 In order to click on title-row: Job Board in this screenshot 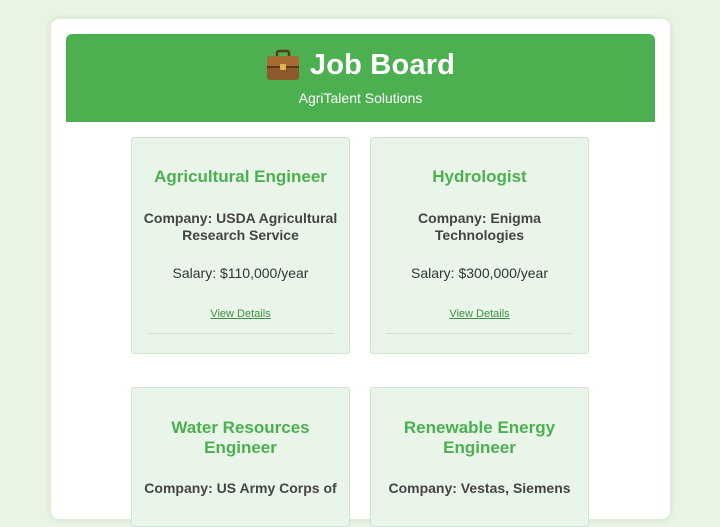, I will do `click(360, 65)`.